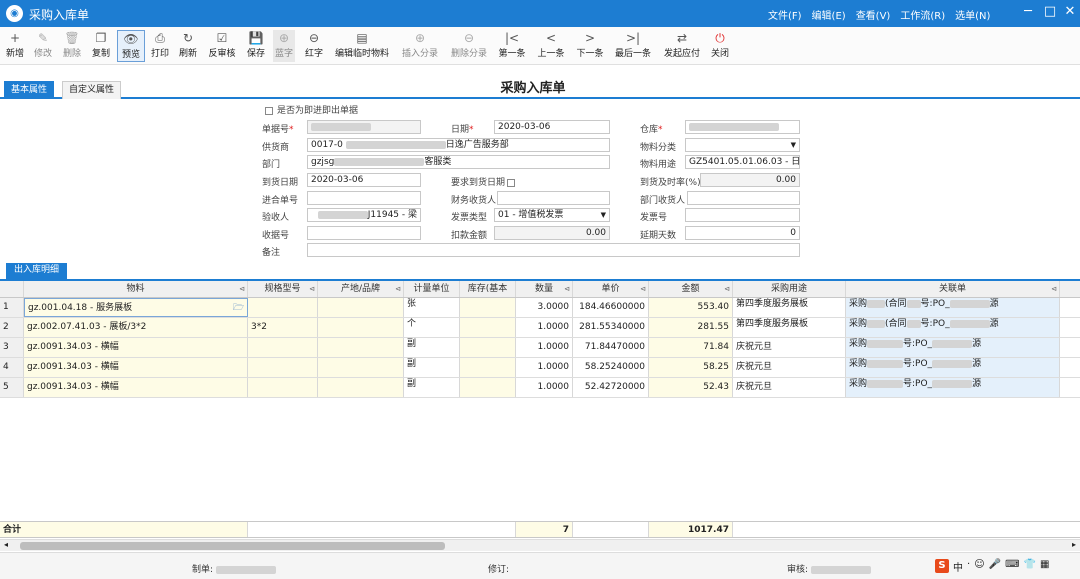 The image size is (1080, 579). What do you see at coordinates (43, 38) in the screenshot?
I see `edit-icon: ✎` at bounding box center [43, 38].